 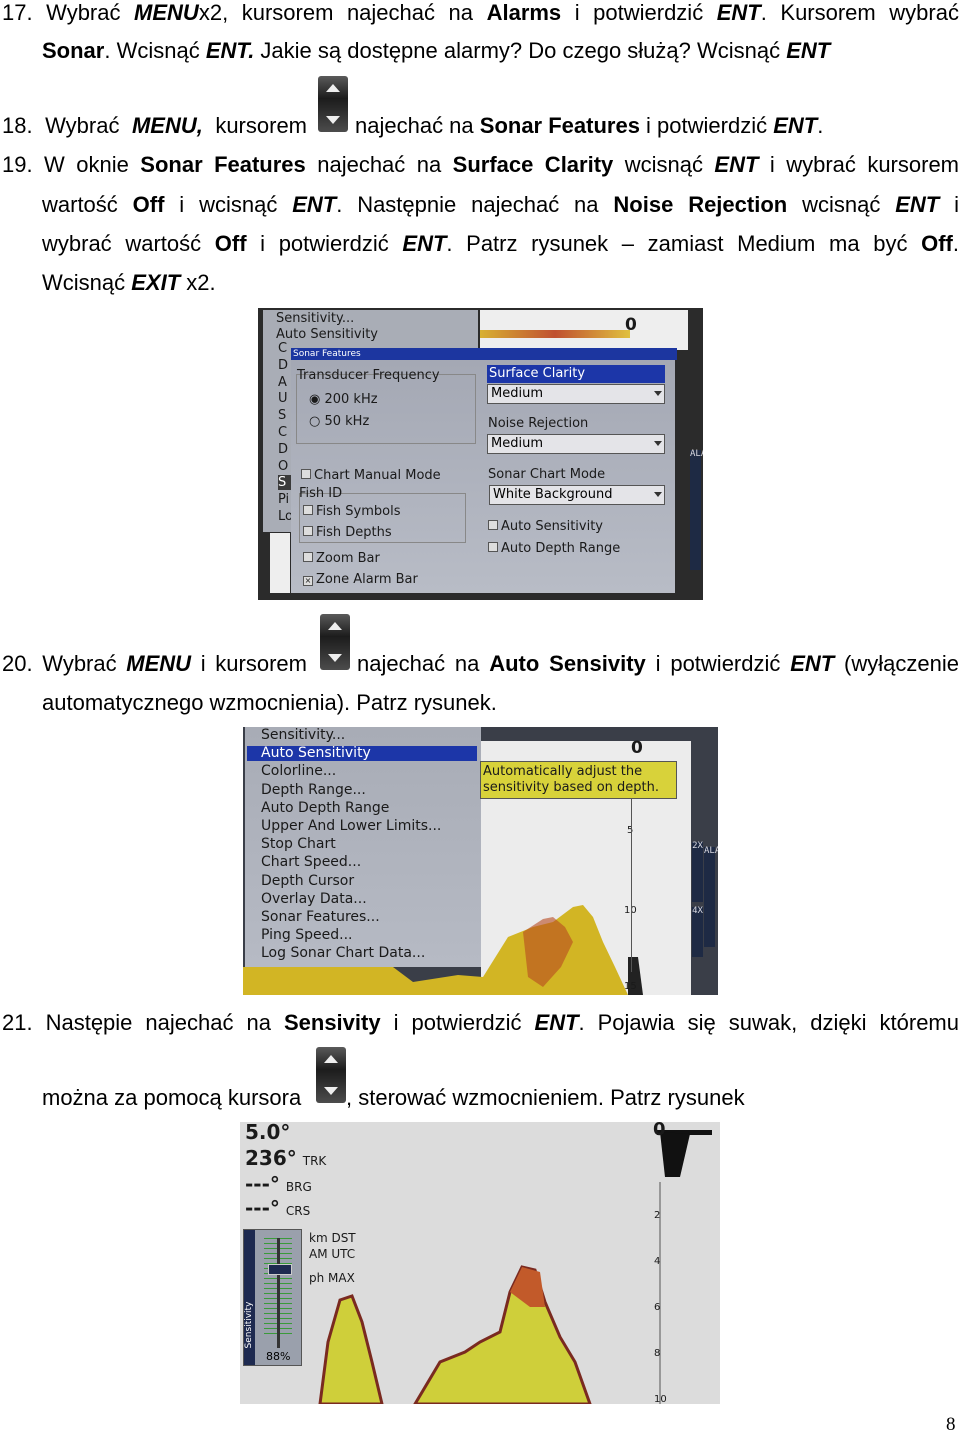 I want to click on readout: ---° BRG, so click(x=278, y=1184).